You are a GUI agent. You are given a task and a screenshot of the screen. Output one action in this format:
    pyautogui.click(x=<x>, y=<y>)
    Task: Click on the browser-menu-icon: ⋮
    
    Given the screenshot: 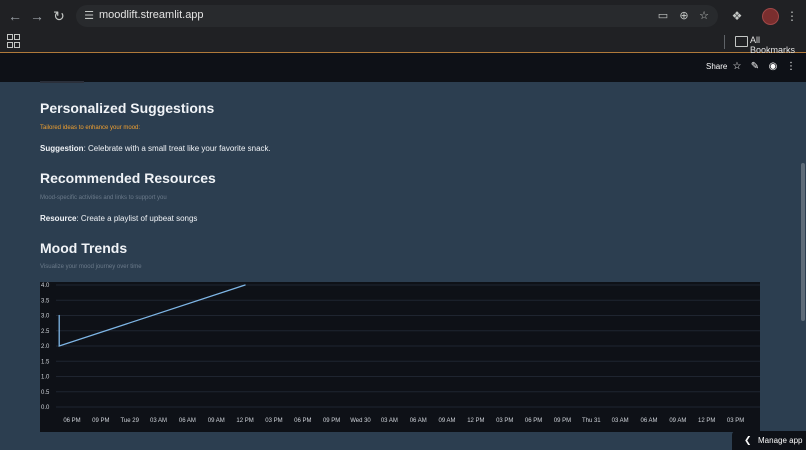 What is the action you would take?
    pyautogui.click(x=792, y=16)
    